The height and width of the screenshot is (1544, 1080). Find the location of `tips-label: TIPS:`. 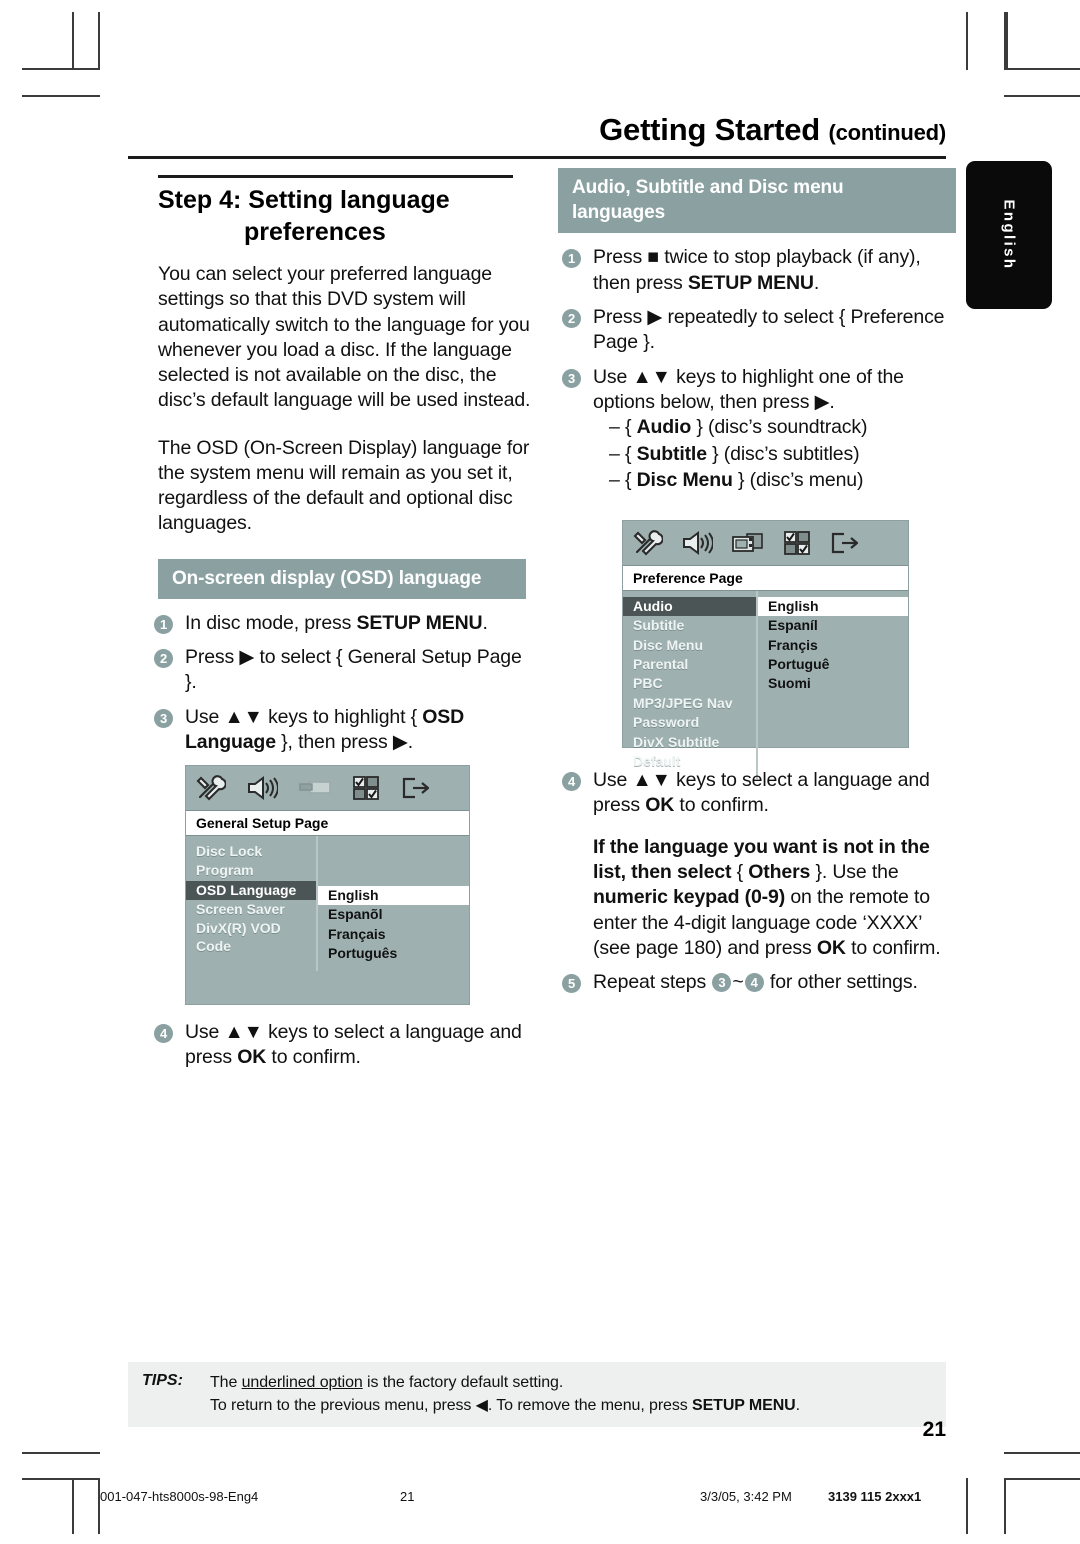

tips-label: TIPS: is located at coordinates (162, 1380).